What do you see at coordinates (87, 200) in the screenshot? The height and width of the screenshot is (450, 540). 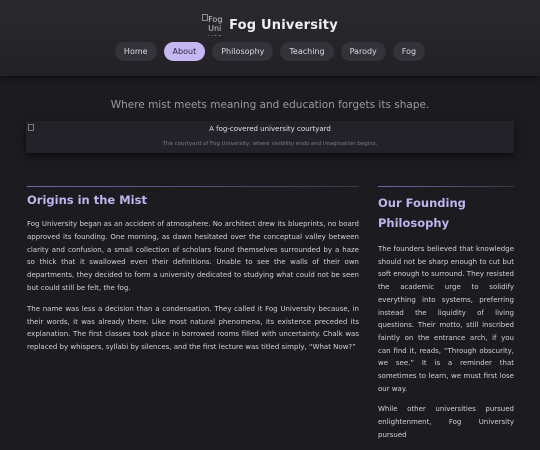 I see `origins-heading: Origins in the Mist` at bounding box center [87, 200].